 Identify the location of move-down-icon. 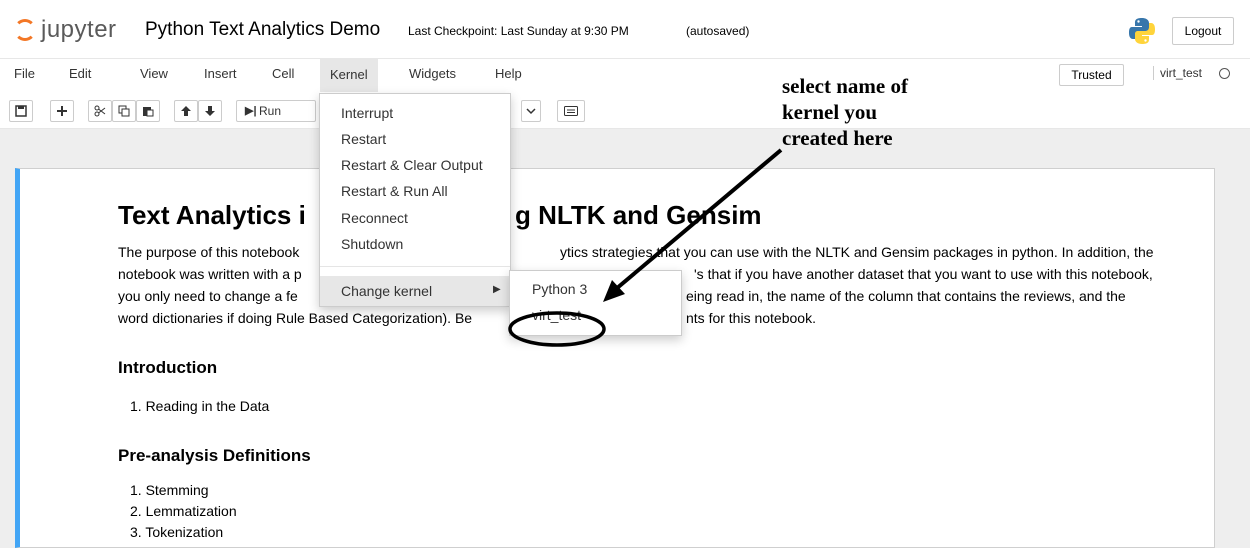
(210, 111).